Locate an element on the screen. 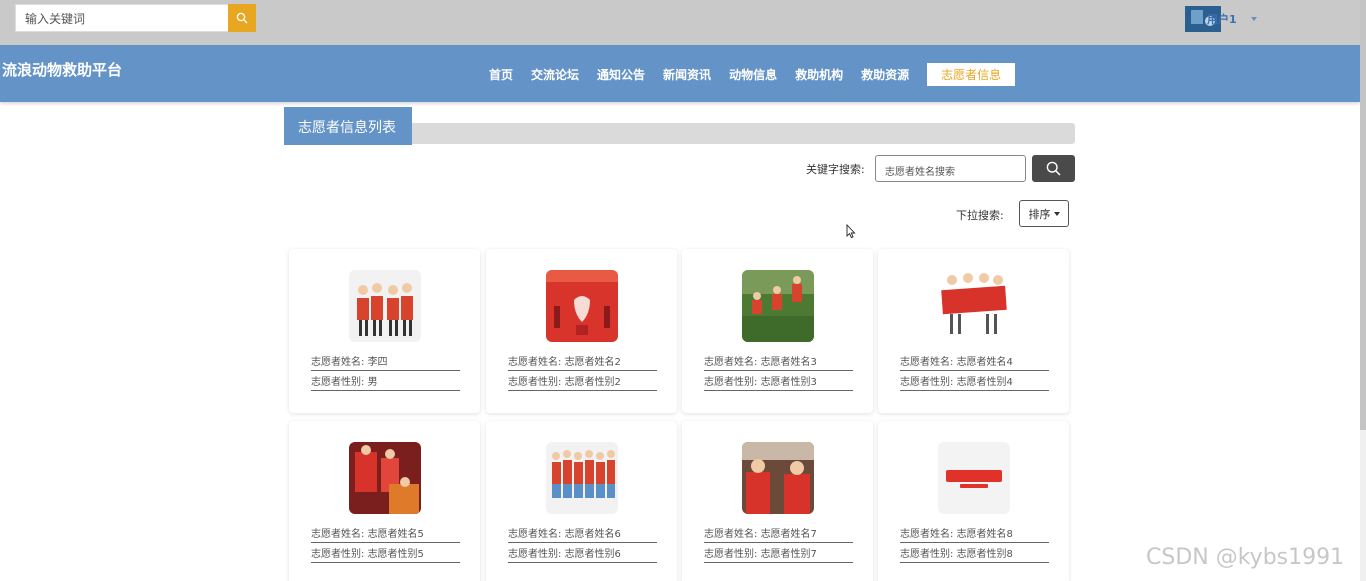  nav-item-notices: 通知公告 is located at coordinates (621, 74).